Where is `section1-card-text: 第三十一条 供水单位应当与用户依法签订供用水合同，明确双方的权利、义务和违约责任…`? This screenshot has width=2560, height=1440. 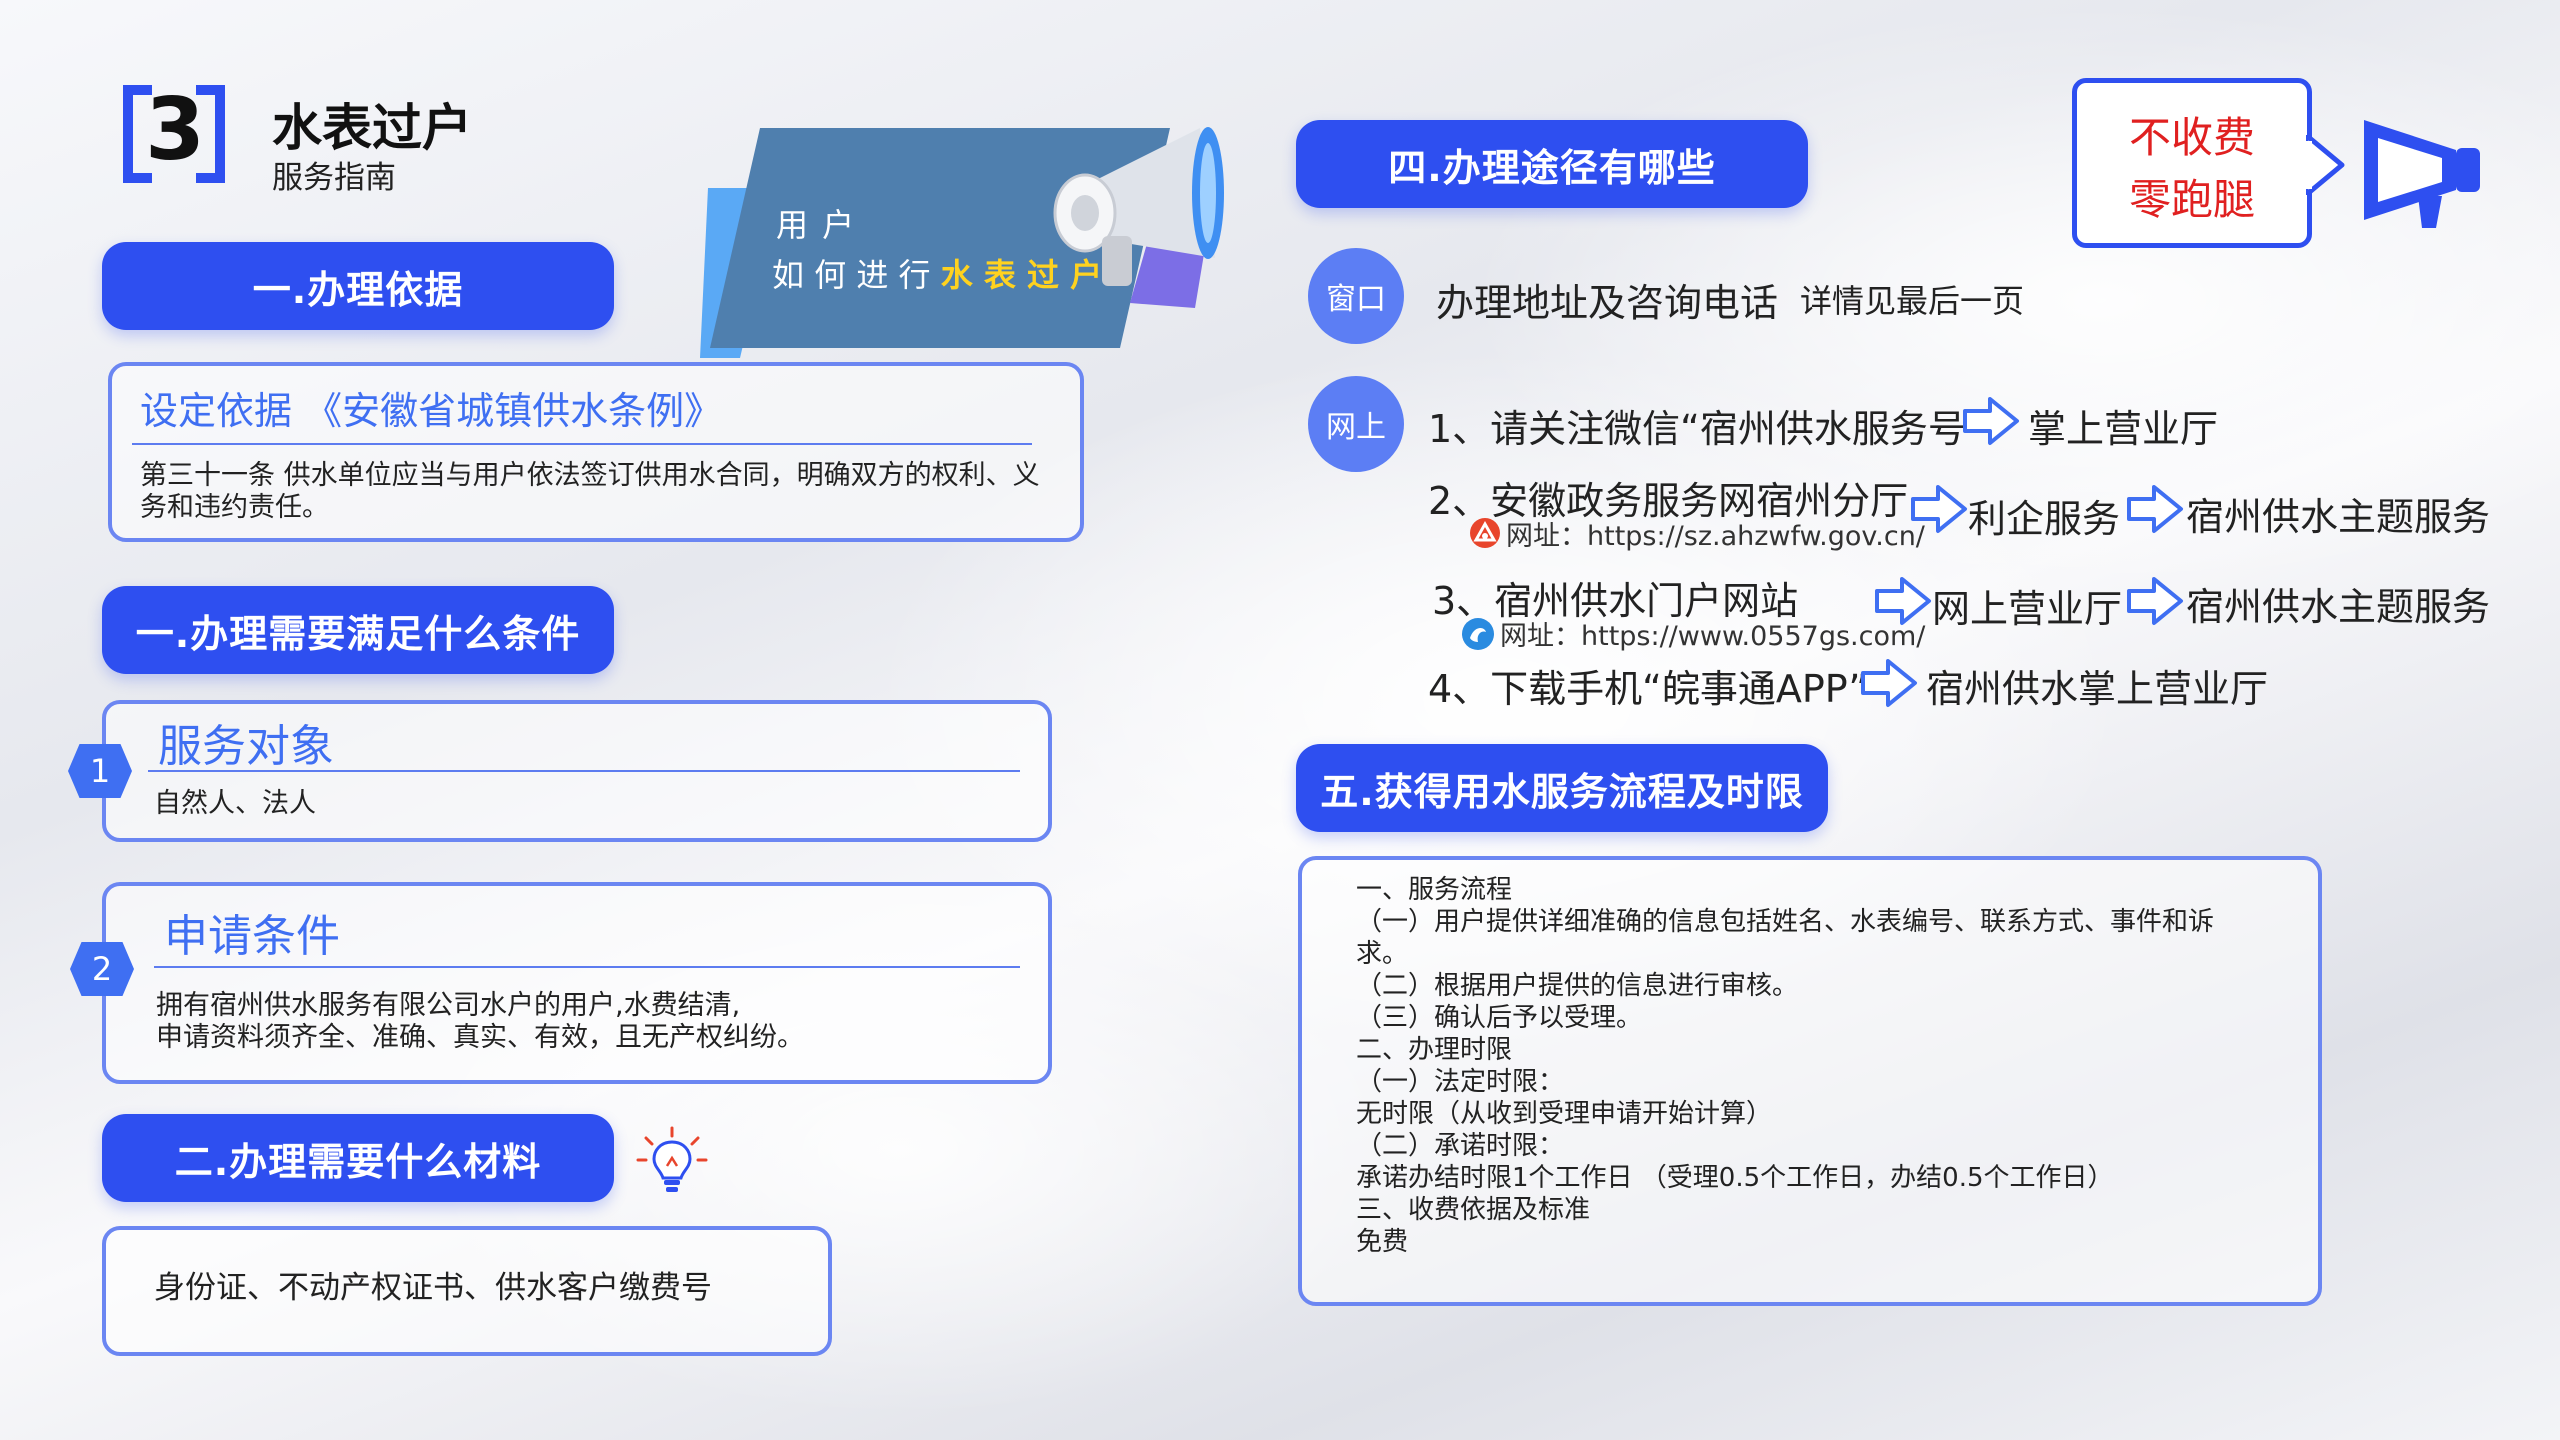
section1-card-text: 第三十一条 供水单位应当与用户依法签订供用水合同，明确双方的权利、义务和违约责任… is located at coordinates (590, 491).